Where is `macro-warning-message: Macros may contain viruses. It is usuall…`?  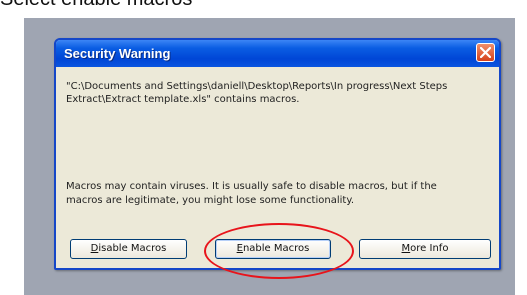 macro-warning-message: Macros may contain viruses. It is usuall… is located at coordinates (278, 194).